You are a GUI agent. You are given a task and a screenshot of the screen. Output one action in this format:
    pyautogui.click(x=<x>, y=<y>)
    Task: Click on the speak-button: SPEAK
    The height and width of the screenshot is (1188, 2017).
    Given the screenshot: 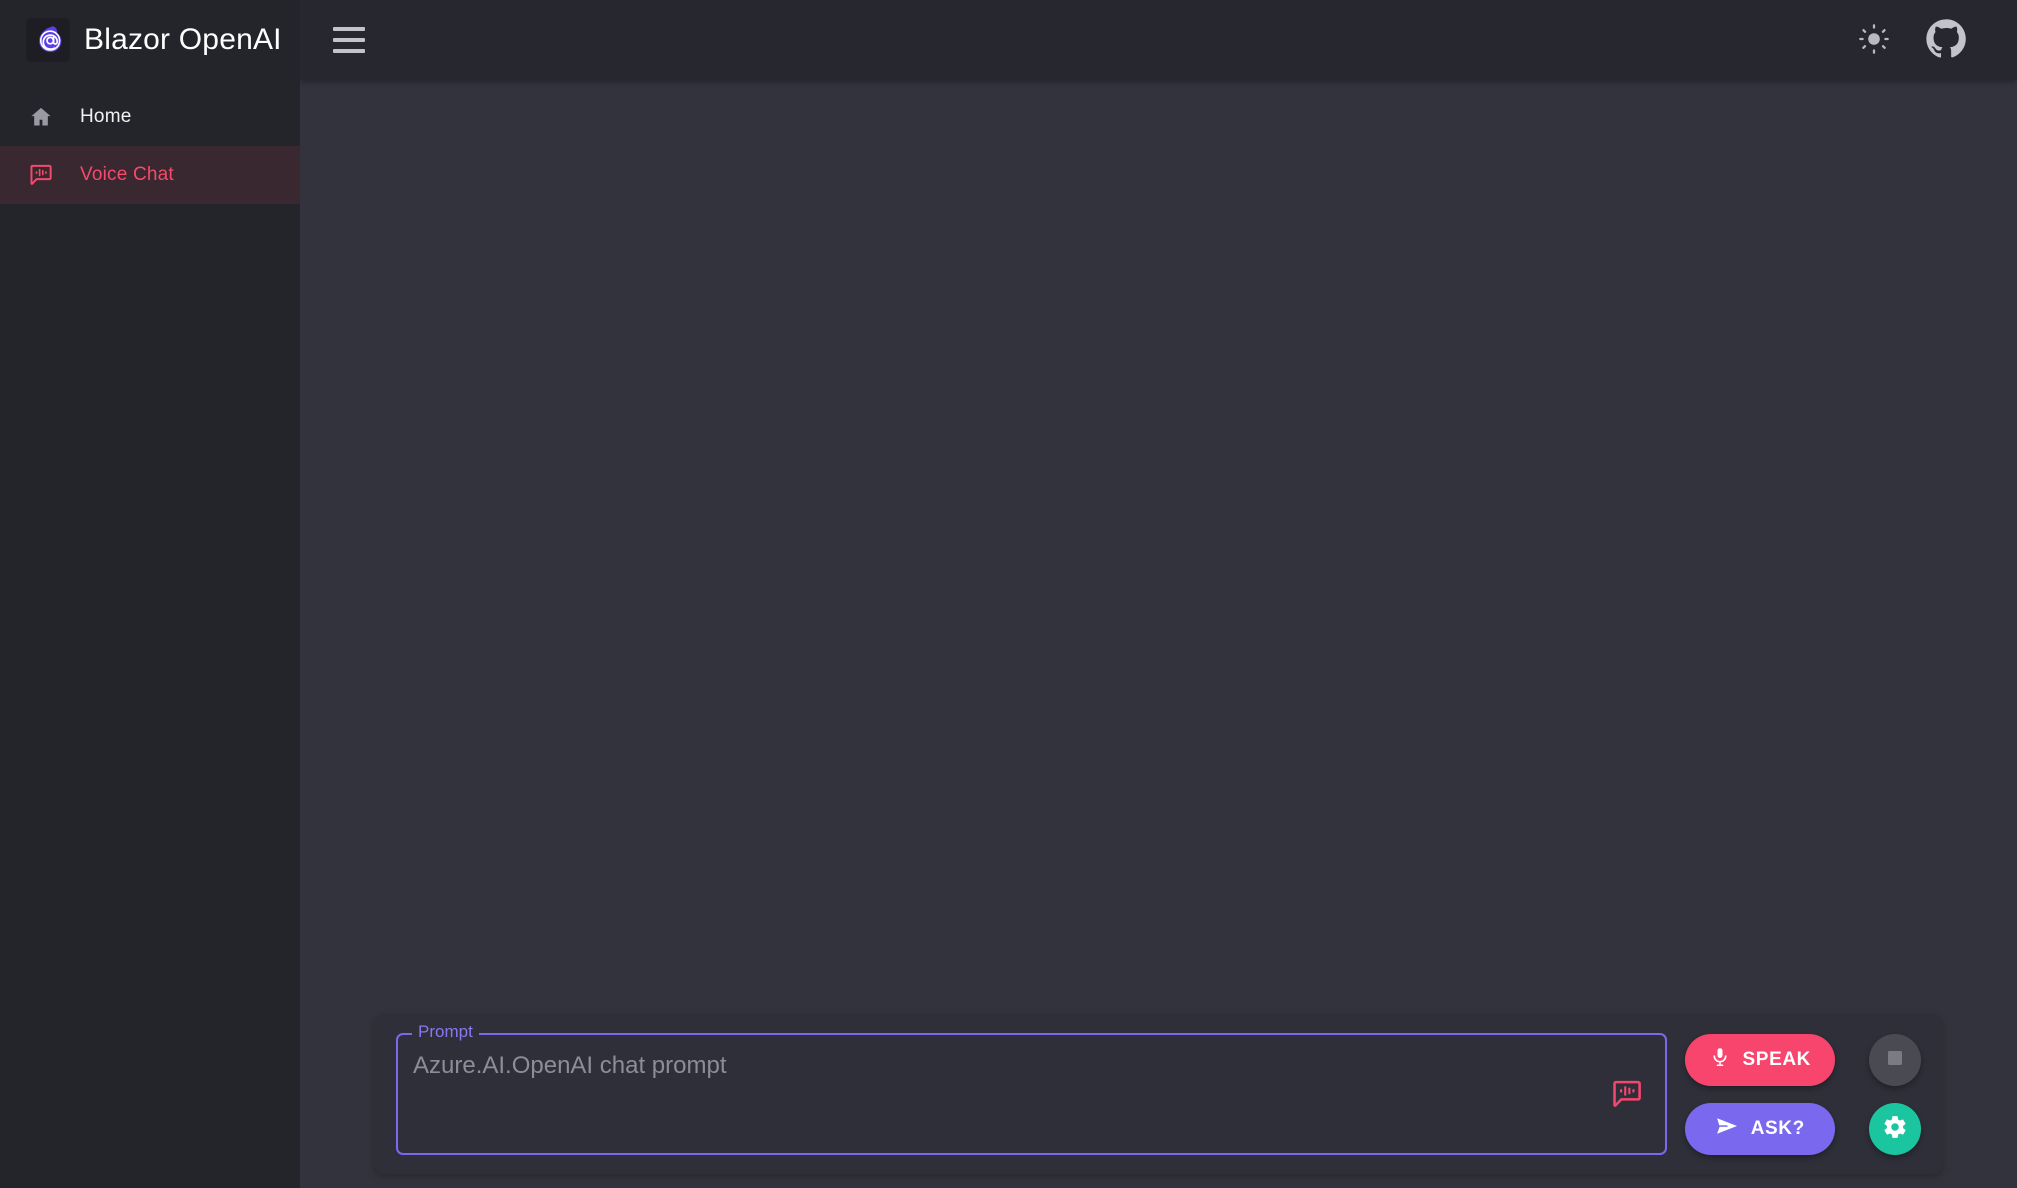 What is the action you would take?
    pyautogui.click(x=1759, y=1059)
    